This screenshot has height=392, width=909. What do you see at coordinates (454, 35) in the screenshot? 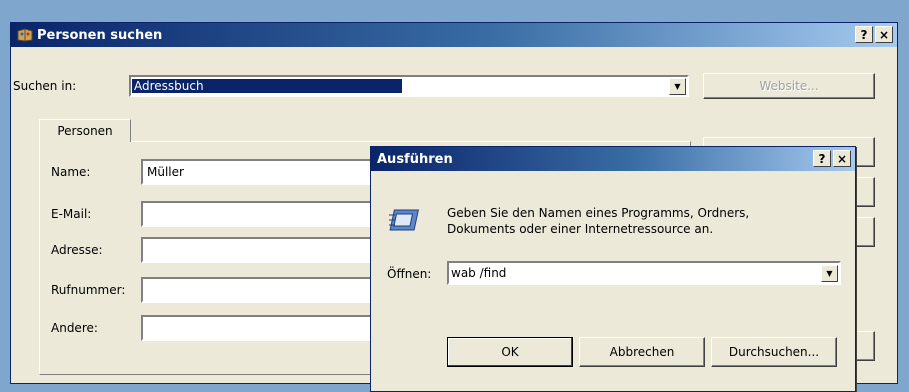
I see `find-people-titlebar: Personen suchen ? ×` at bounding box center [454, 35].